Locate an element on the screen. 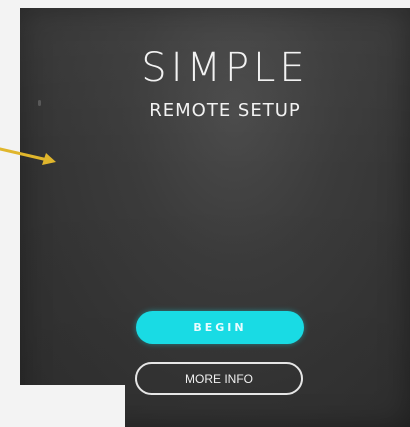 This screenshot has width=410, height=427. arrow-right-icon is located at coordinates (28, 156).